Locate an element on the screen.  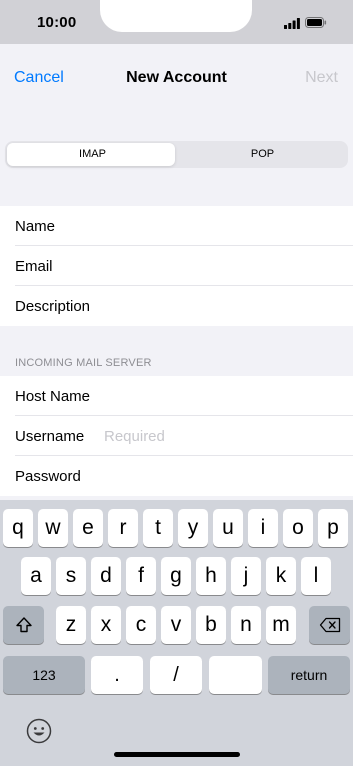
name-field: Name is located at coordinates (176, 226).